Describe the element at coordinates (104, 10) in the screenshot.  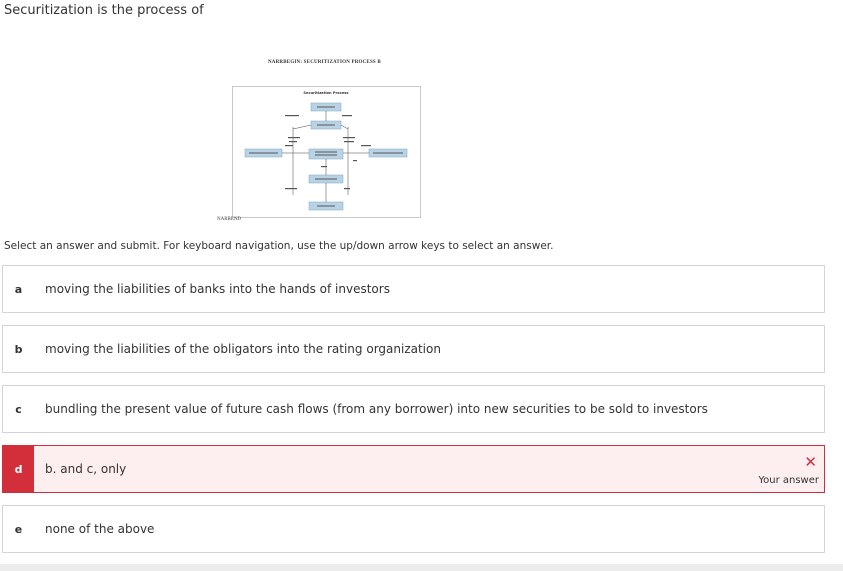
I see `question-text: Securitization is the process of` at that location.